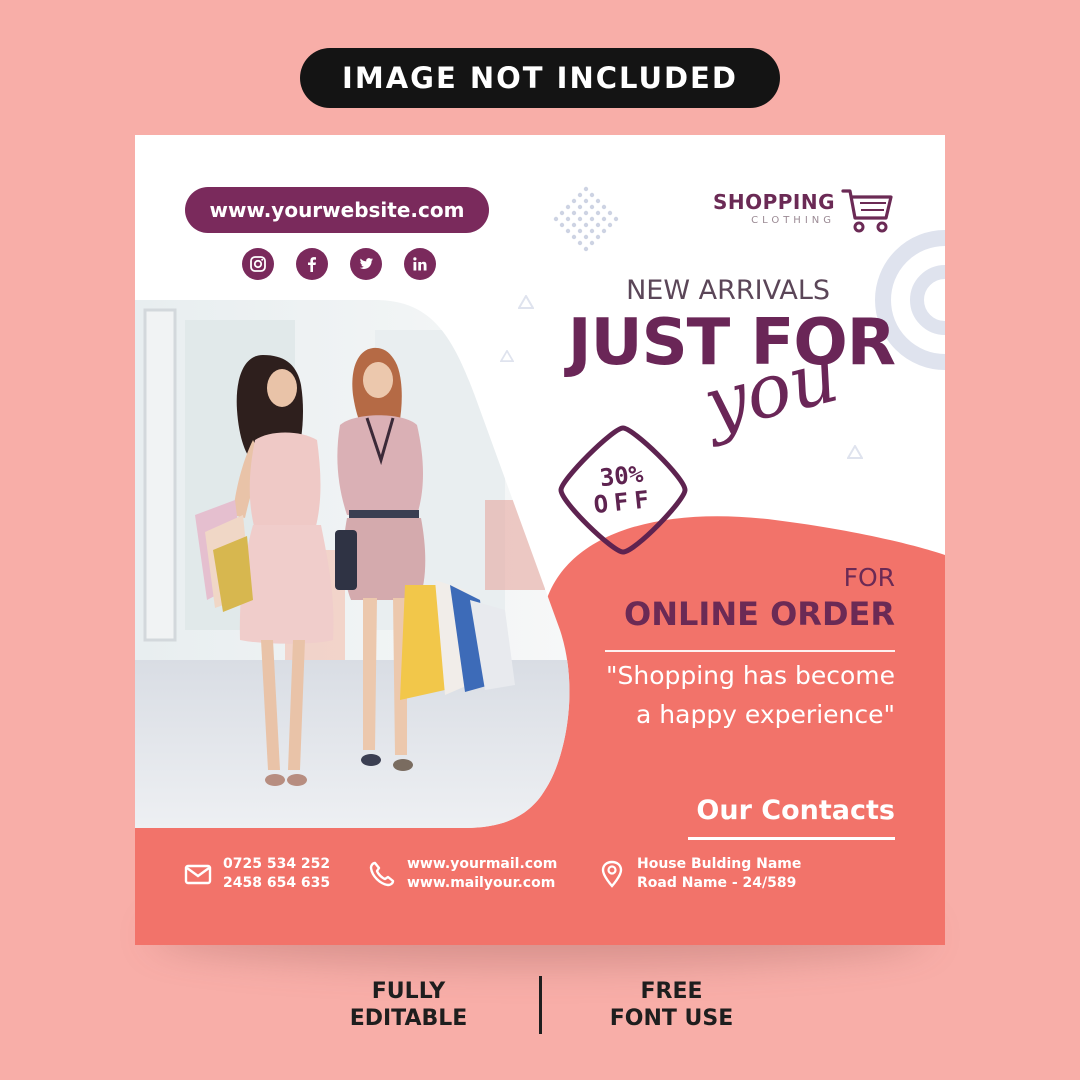  I want to click on discount-text: 30% OFF, so click(623, 490).